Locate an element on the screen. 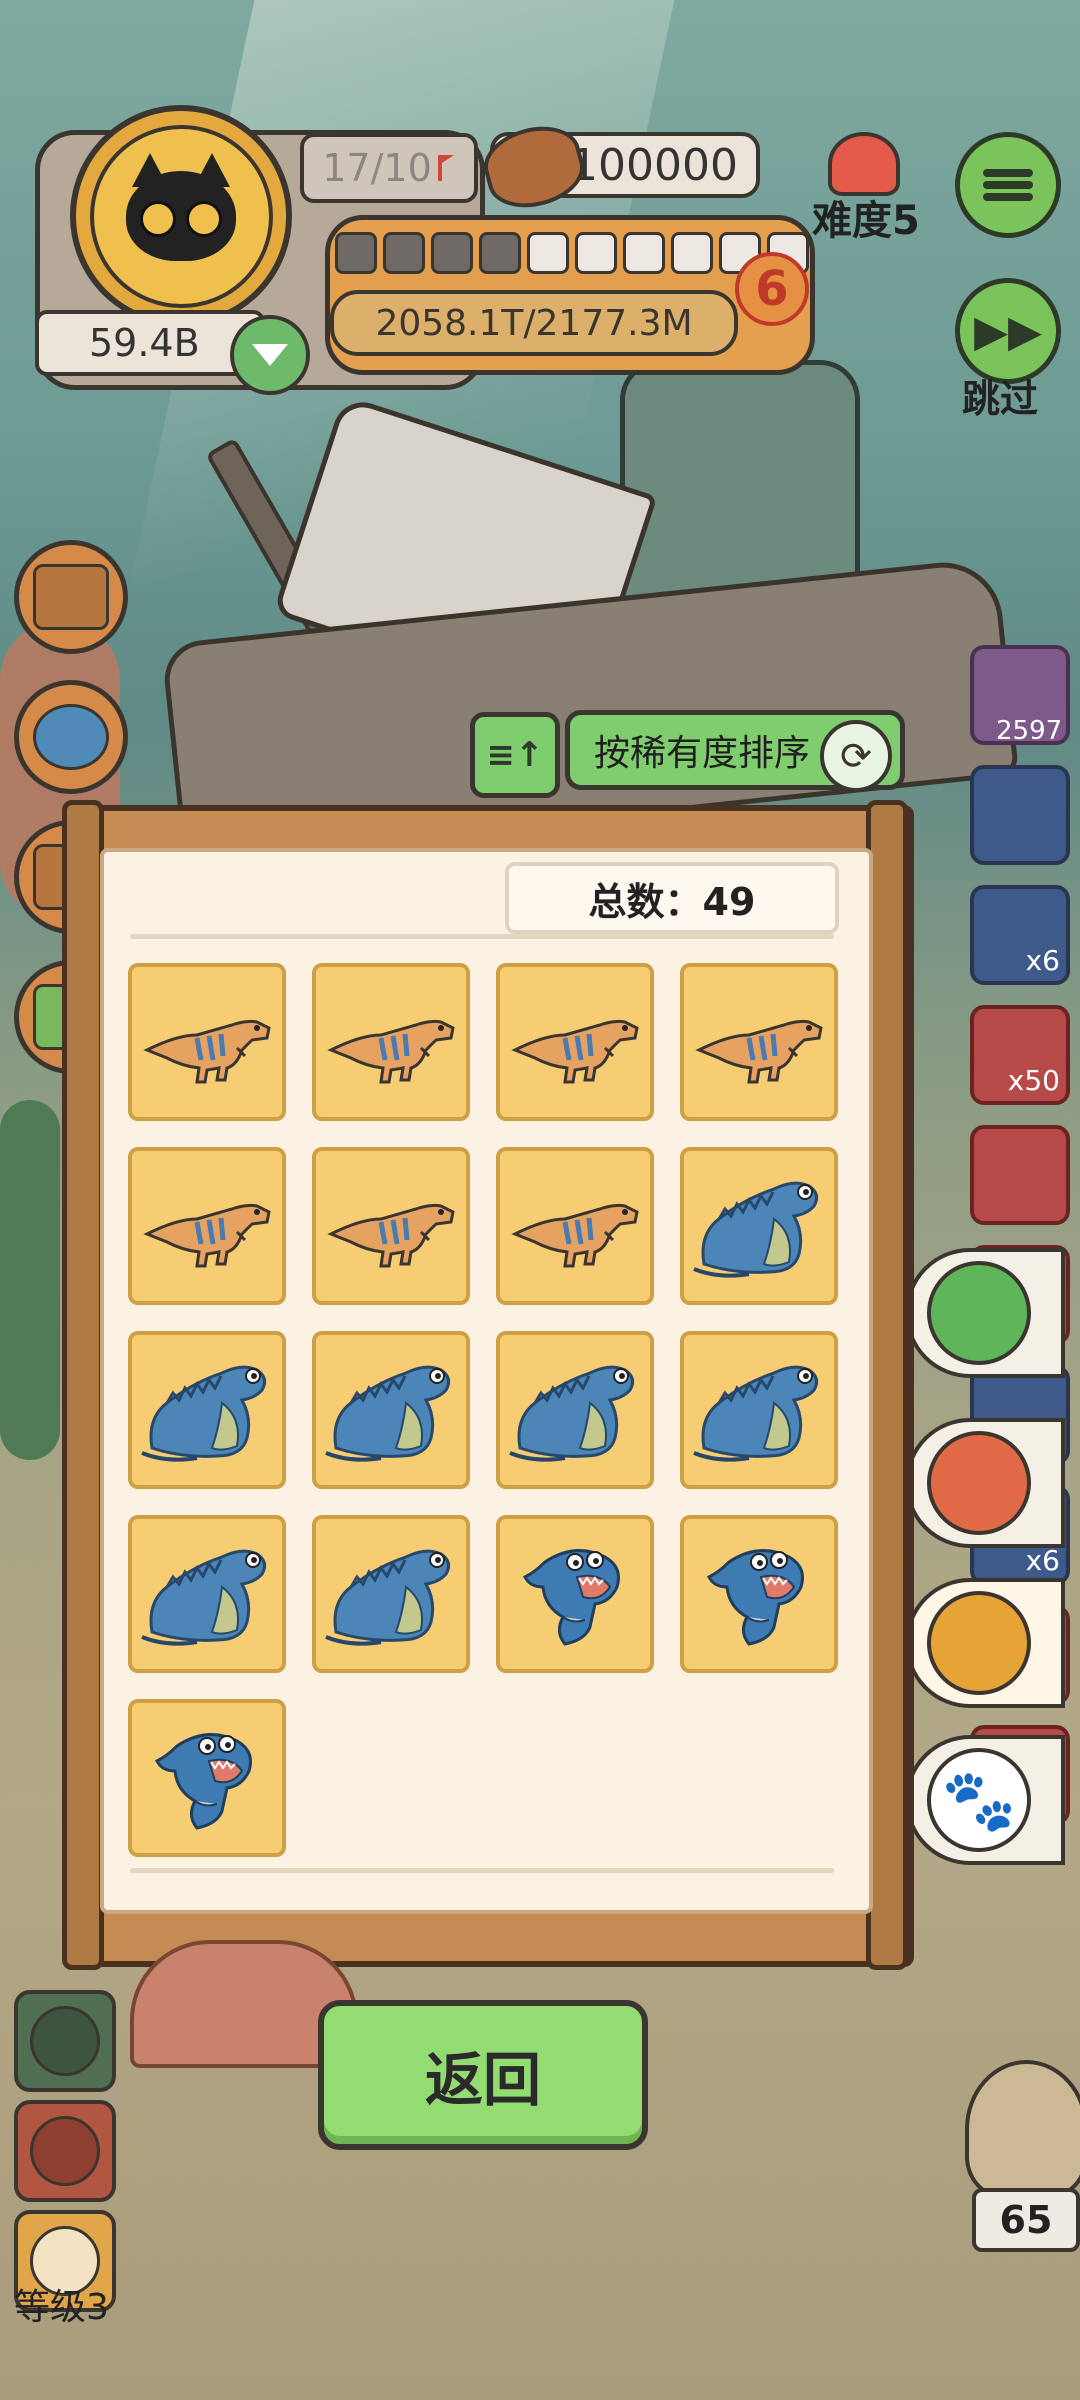  sort-order-button: ≡↑ is located at coordinates (515, 755).